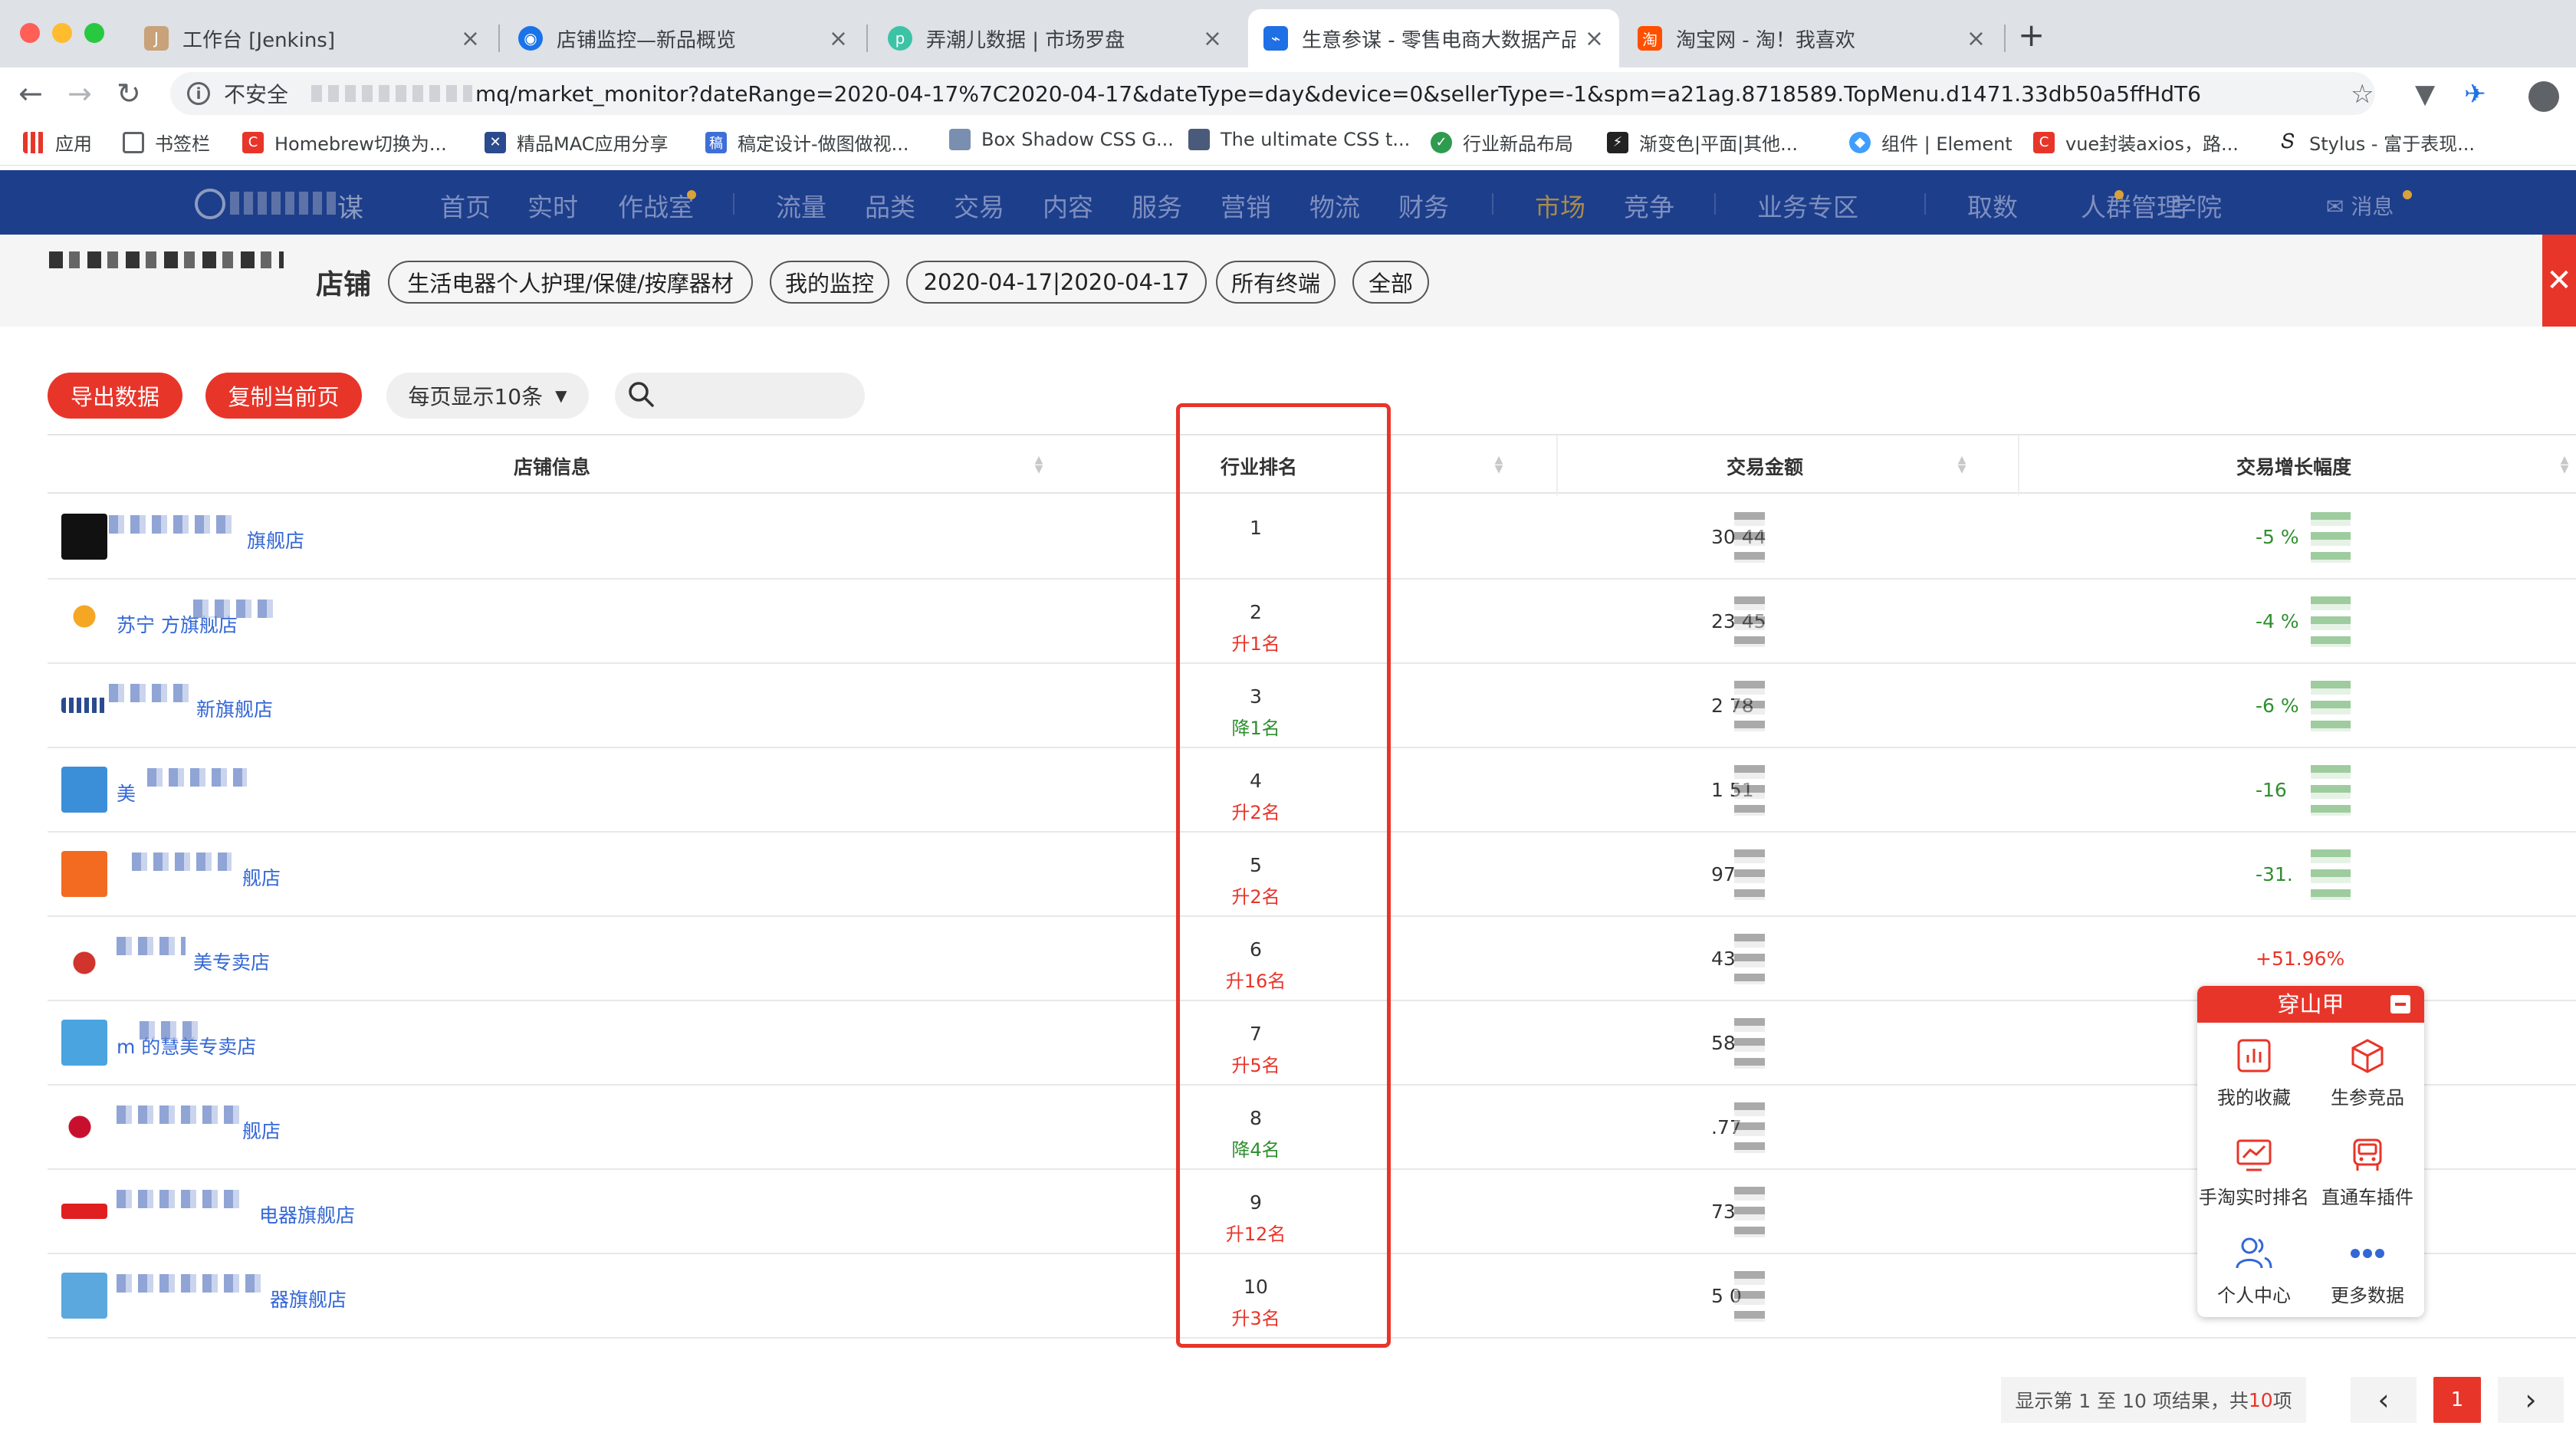 The height and width of the screenshot is (1452, 2576). What do you see at coordinates (312, 38) in the screenshot?
I see `browser-tab-jenkins: J 工作台 [Jenkins] ×` at bounding box center [312, 38].